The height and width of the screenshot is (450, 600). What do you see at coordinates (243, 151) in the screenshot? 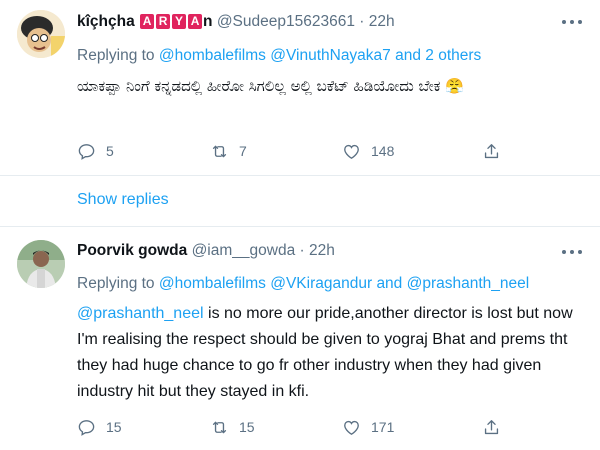
I see `retweet-count: 7` at bounding box center [243, 151].